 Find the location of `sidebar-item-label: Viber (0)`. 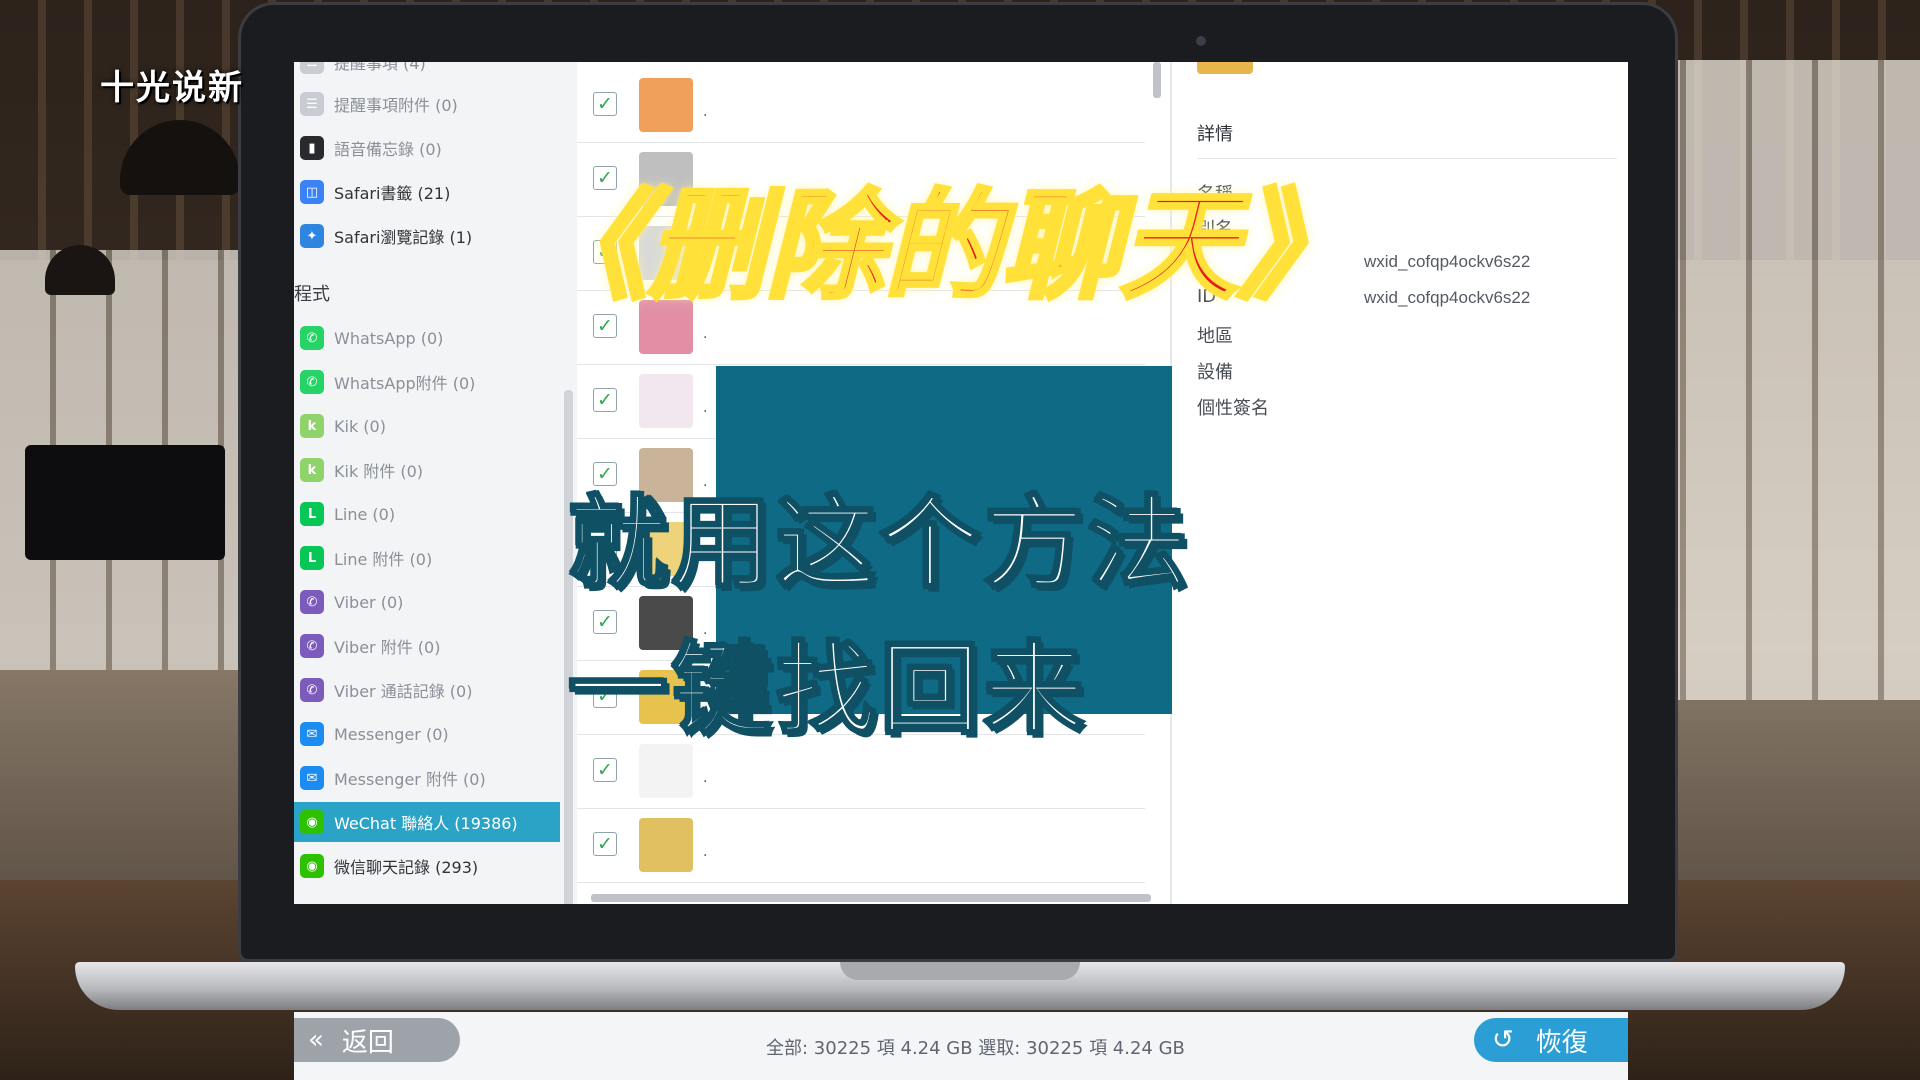

sidebar-item-label: Viber (0) is located at coordinates (369, 602).